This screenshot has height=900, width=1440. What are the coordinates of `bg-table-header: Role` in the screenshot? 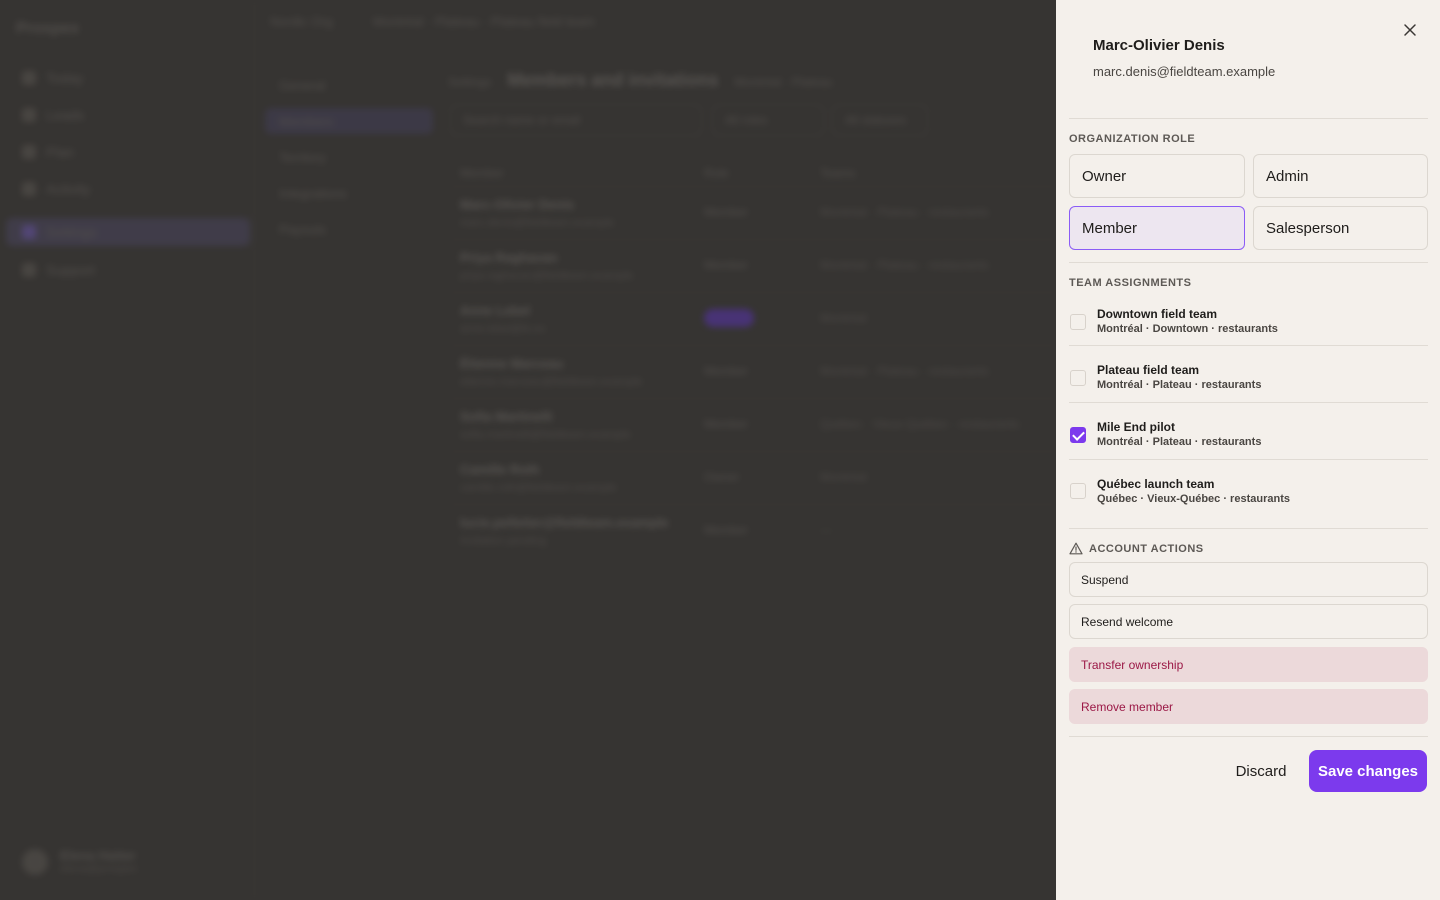 It's located at (716, 173).